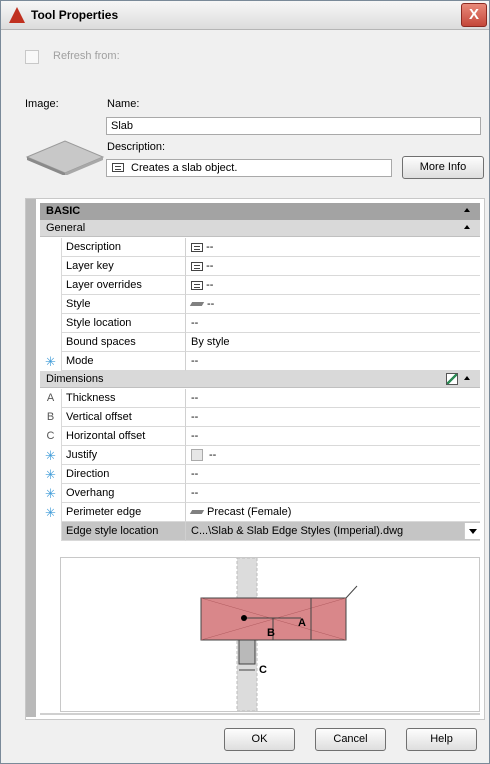 The image size is (490, 764). I want to click on property-row-justify: ✳ Justify --, so click(260, 455).